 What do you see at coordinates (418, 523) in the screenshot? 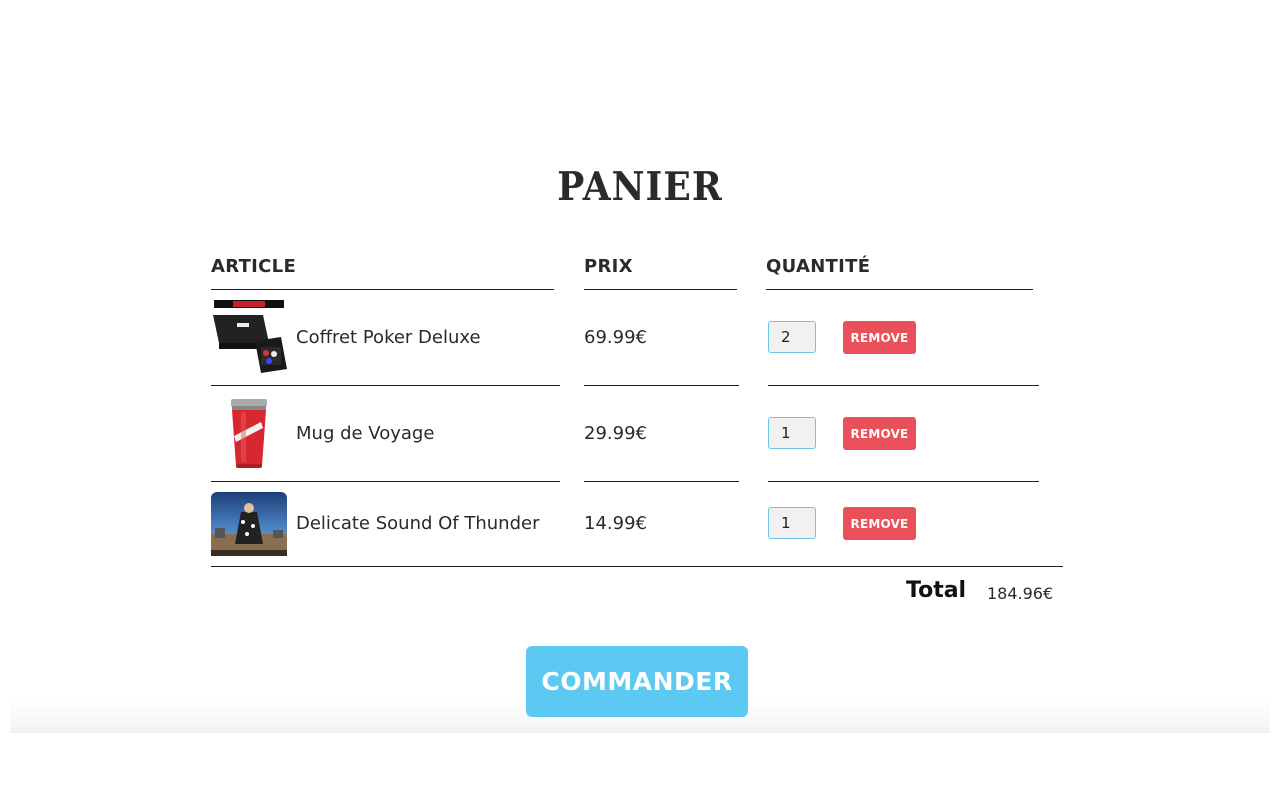
I see `item-name: Delicate Sound Of Thunder` at bounding box center [418, 523].